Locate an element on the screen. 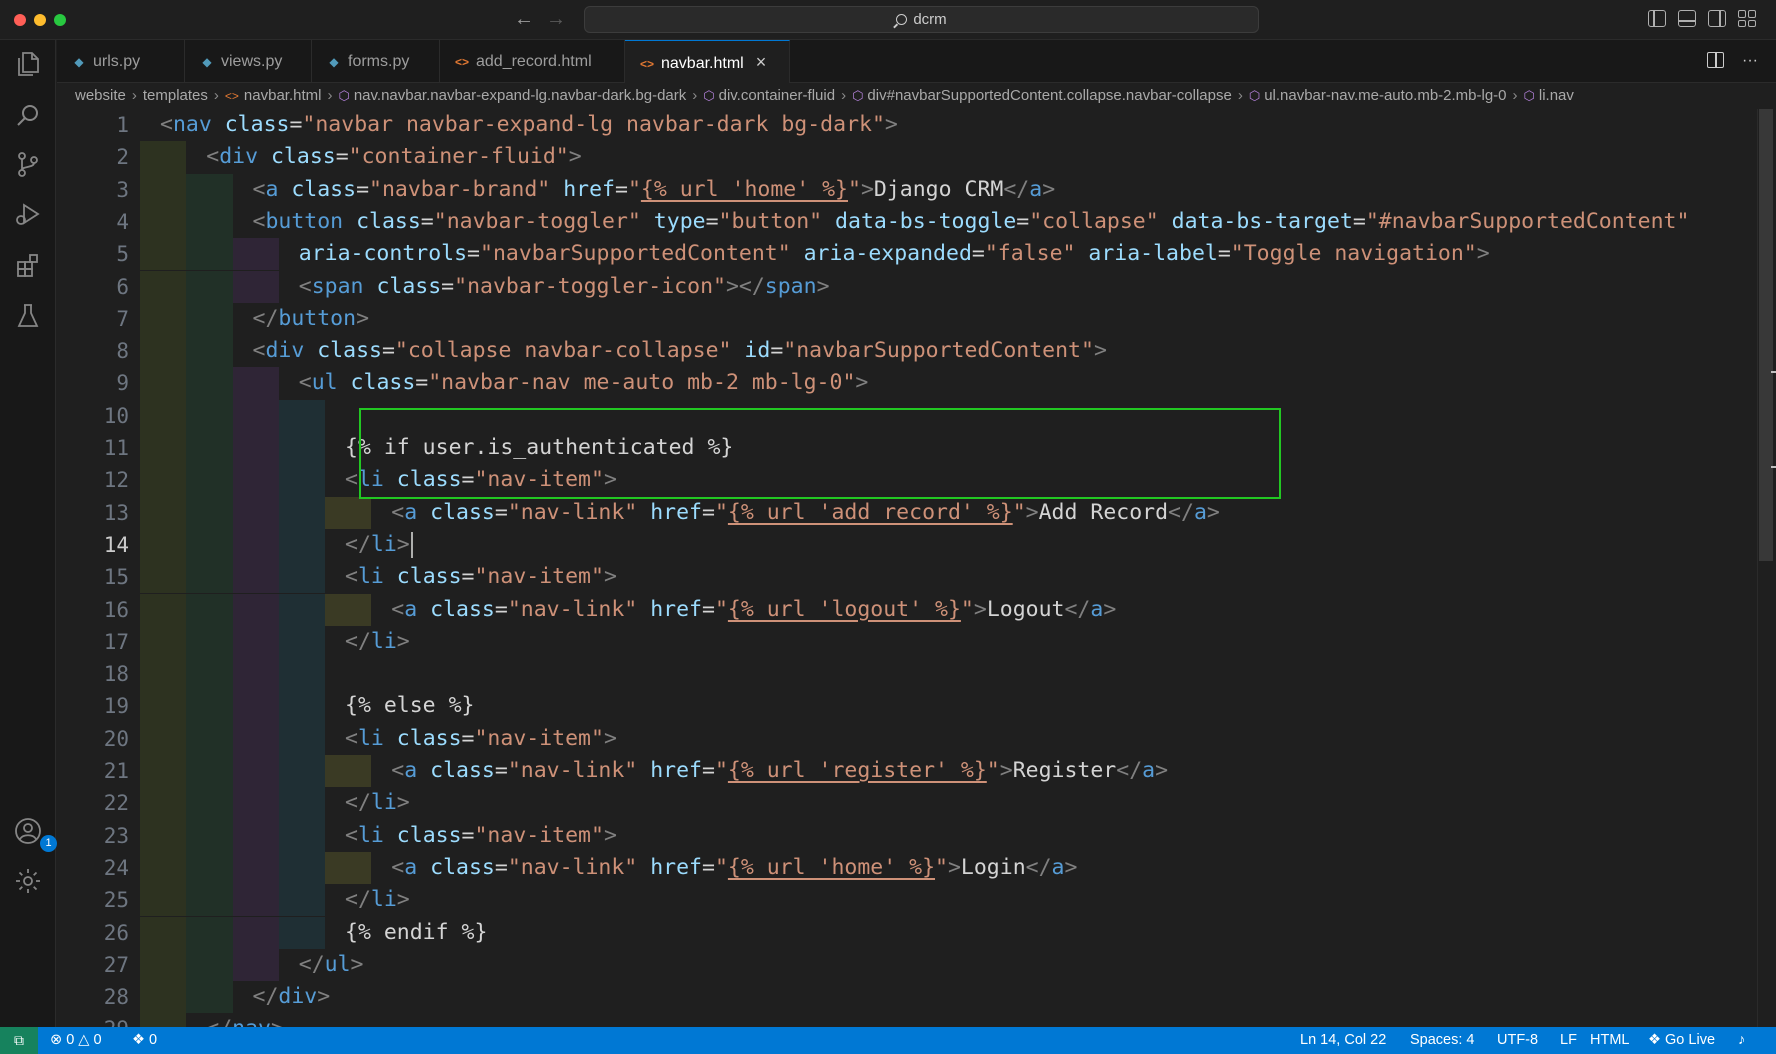 This screenshot has height=1054, width=1776. line-number: 10 is located at coordinates (93, 416).